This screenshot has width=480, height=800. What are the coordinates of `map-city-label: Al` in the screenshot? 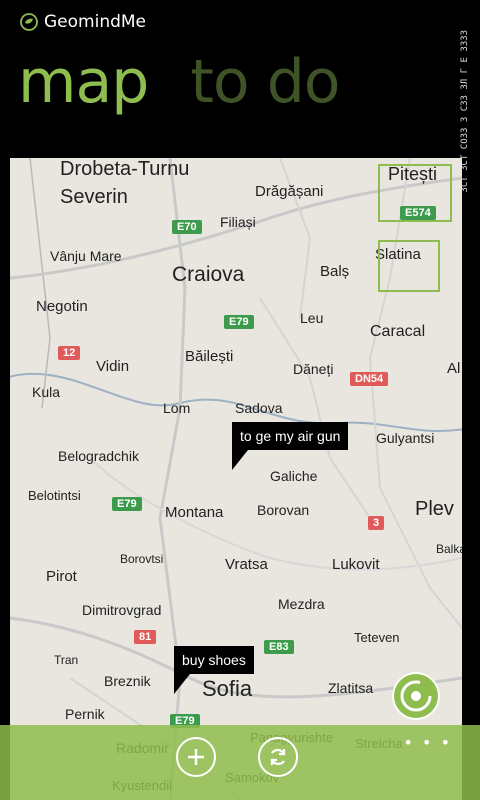 It's located at (454, 368).